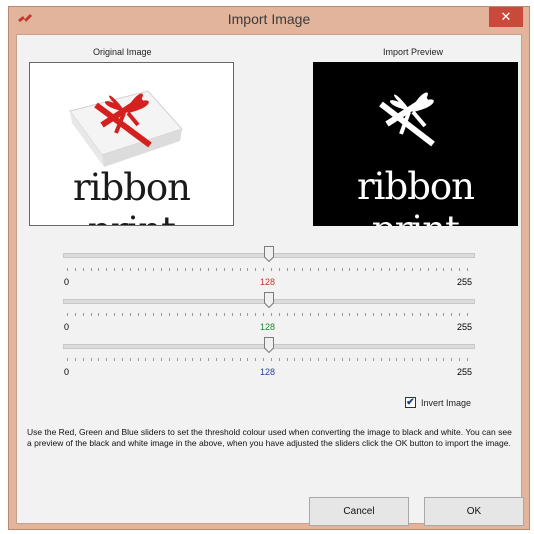 This screenshot has width=534, height=534. What do you see at coordinates (269, 254) in the screenshot?
I see `red-slider-thumb` at bounding box center [269, 254].